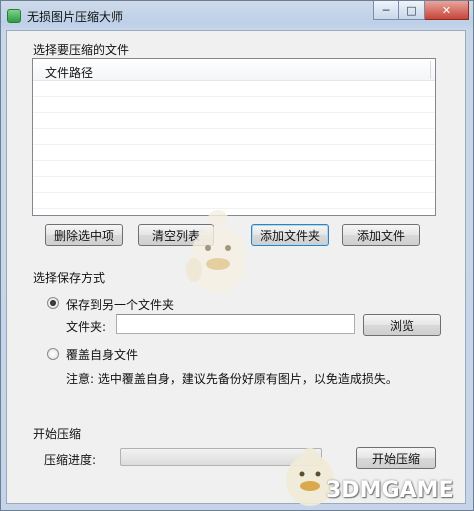 The width and height of the screenshot is (474, 511). What do you see at coordinates (84, 235) in the screenshot?
I see `delete-selected-button: 删除选中项` at bounding box center [84, 235].